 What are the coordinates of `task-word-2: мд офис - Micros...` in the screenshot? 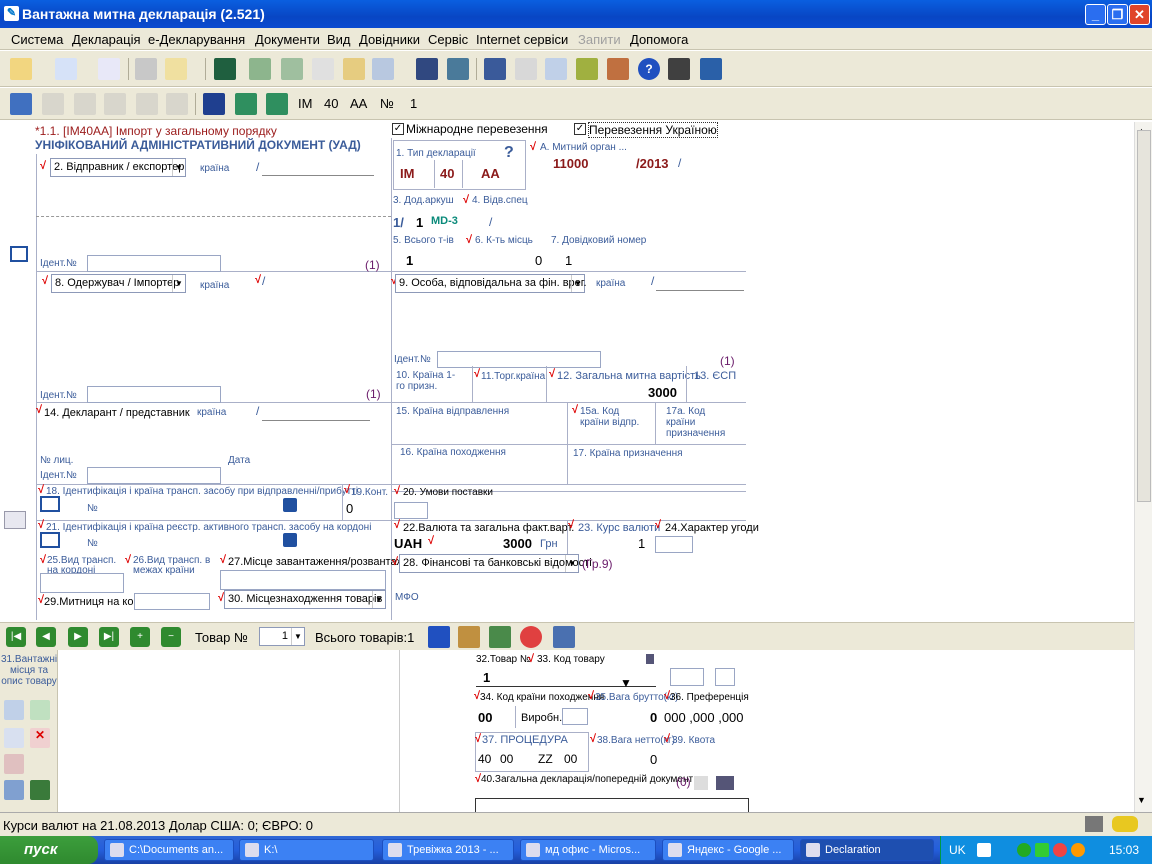 It's located at (588, 850).